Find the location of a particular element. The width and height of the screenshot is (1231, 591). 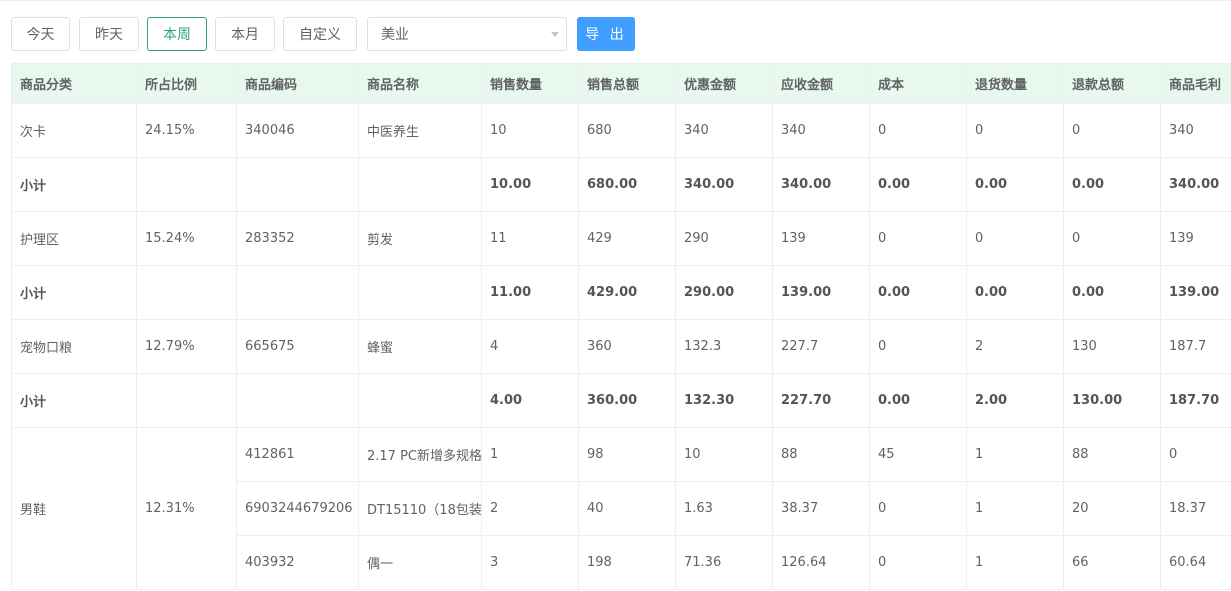

table-cell: 1.63 is located at coordinates (724, 508).